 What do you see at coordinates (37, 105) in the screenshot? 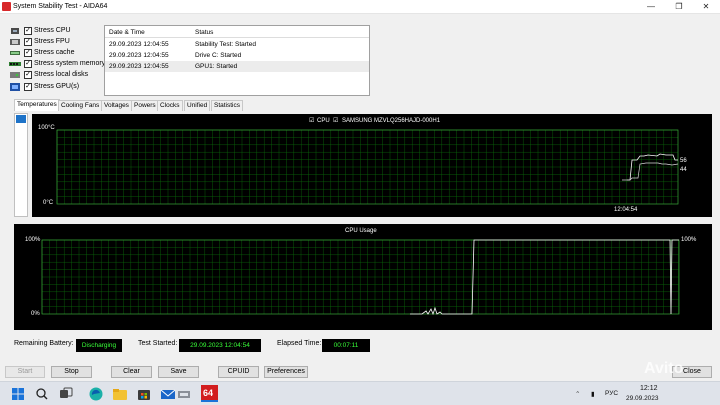
I see `tab-temperatures: Temperatures` at bounding box center [37, 105].